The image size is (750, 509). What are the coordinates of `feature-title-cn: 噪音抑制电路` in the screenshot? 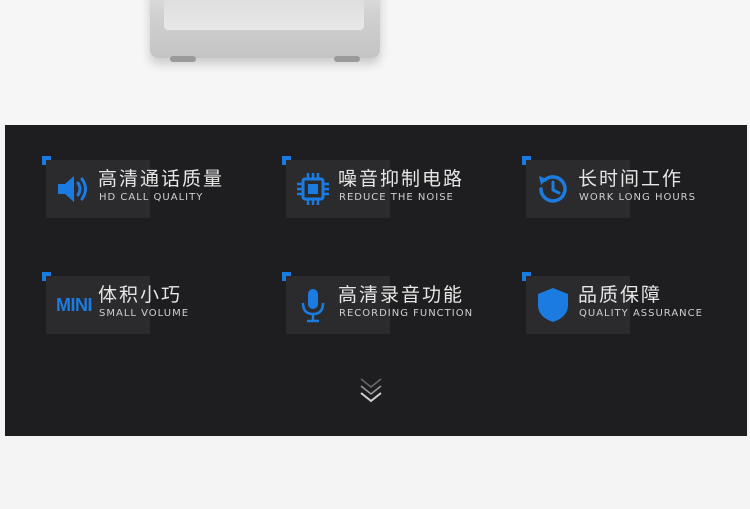 It's located at (401, 179).